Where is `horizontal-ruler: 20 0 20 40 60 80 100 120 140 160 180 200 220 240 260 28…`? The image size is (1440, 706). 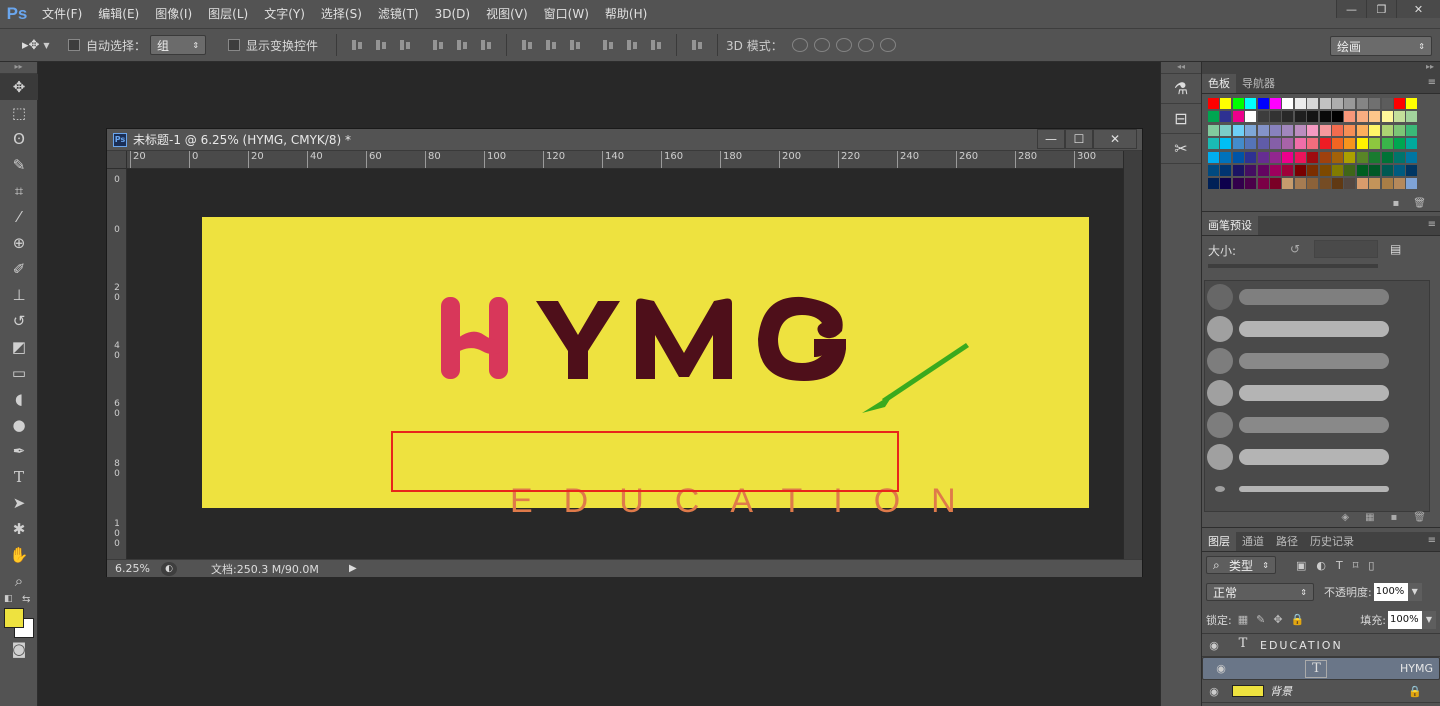 horizontal-ruler: 20 0 20 40 60 80 100 120 140 160 180 200 220 240 260 28… is located at coordinates (625, 160).